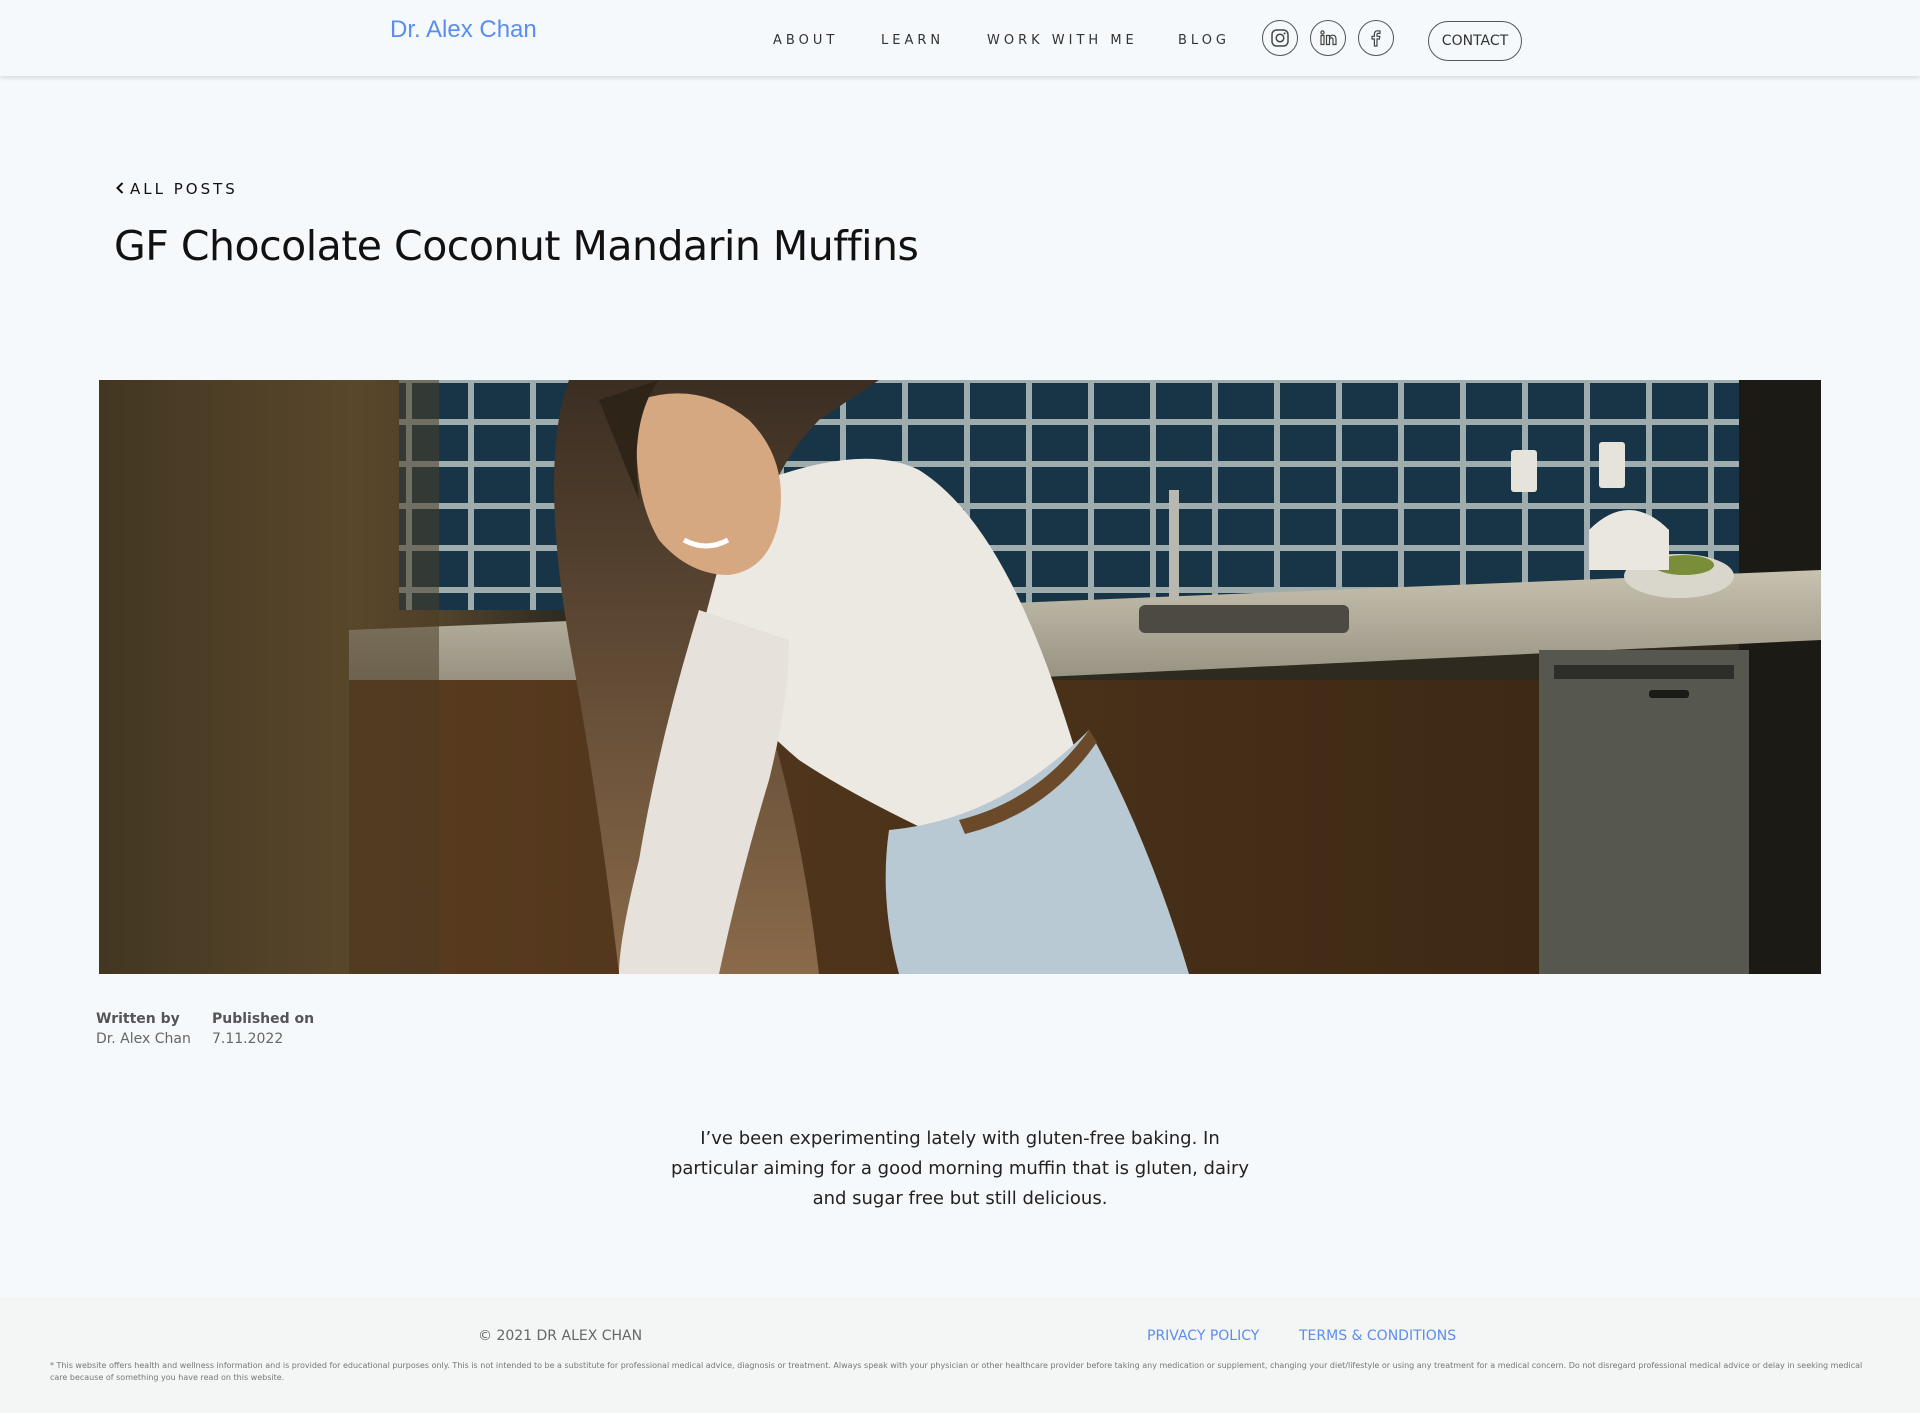  I want to click on publish-date: 7.11.2022, so click(248, 1039).